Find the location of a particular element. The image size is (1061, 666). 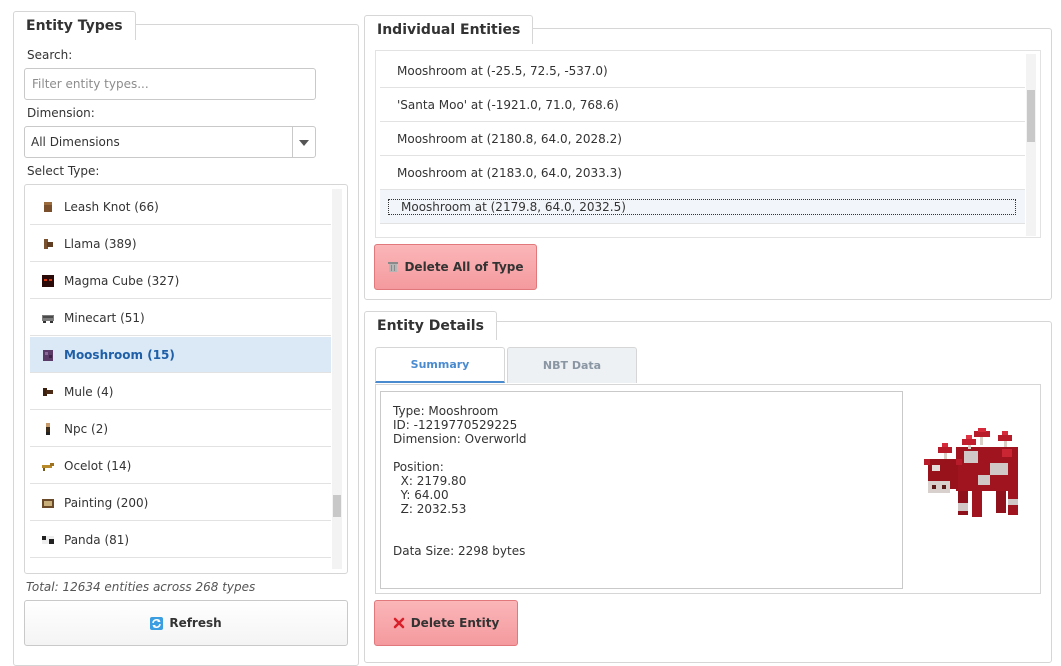

list-item: Leash Knot (66) is located at coordinates (180, 207).